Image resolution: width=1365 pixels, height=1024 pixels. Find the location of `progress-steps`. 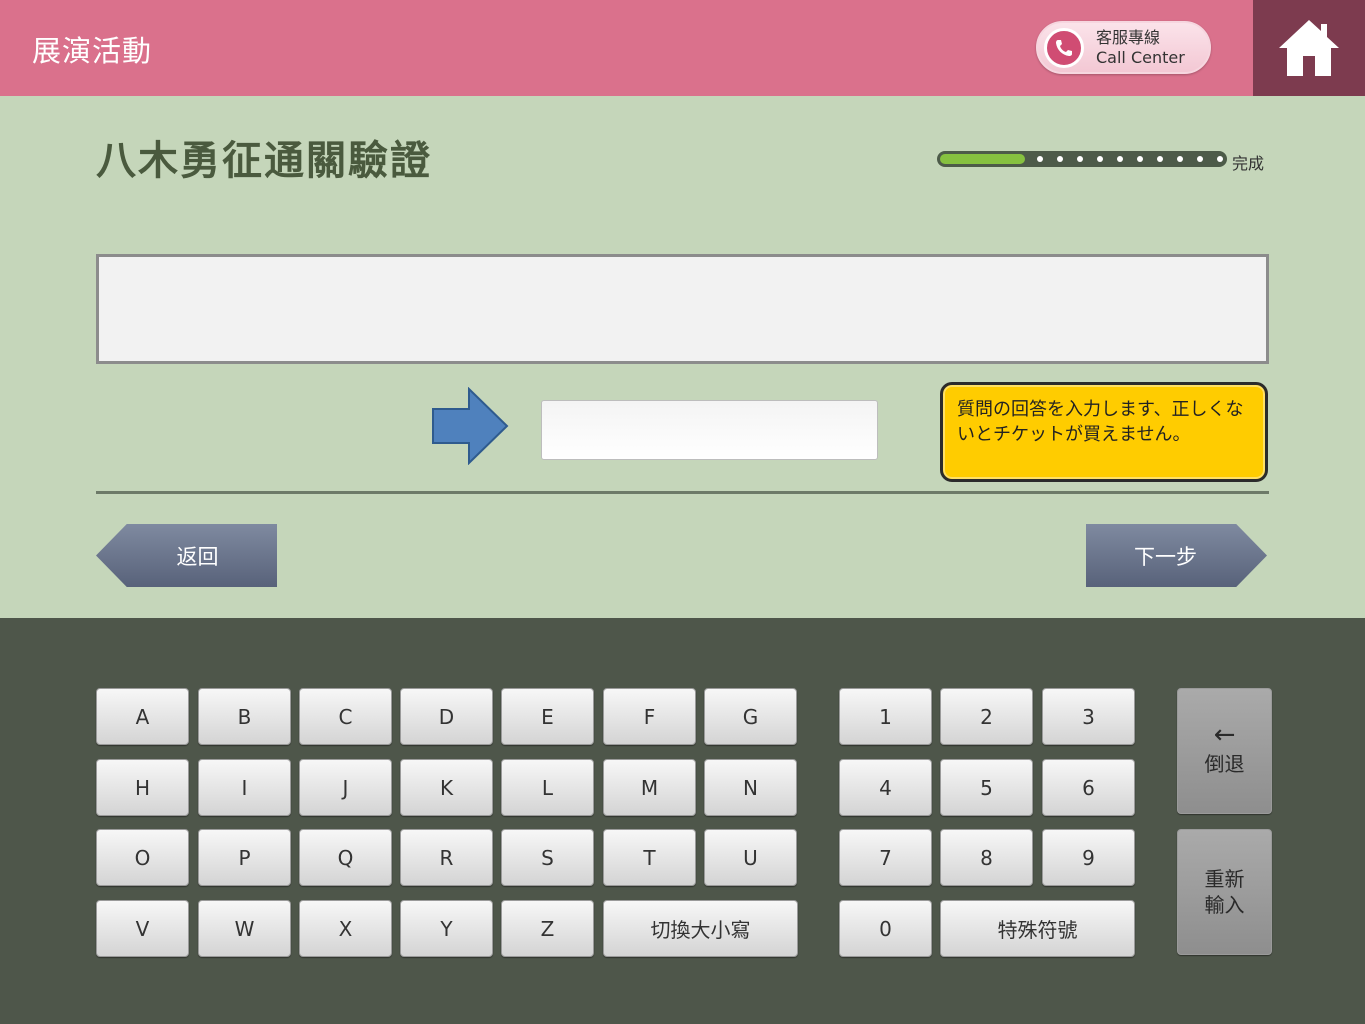

progress-steps is located at coordinates (1130, 159).